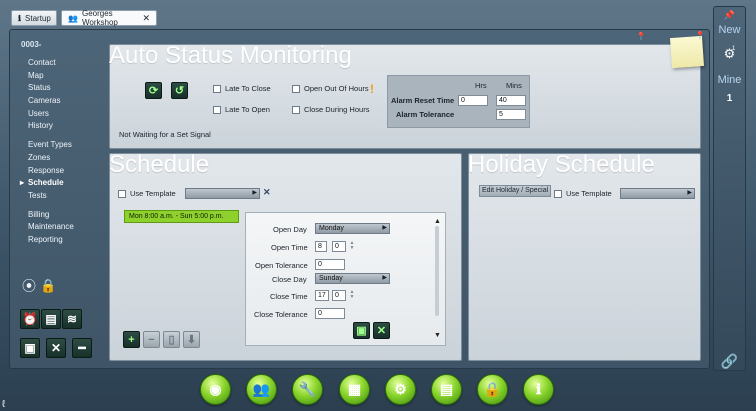 This screenshot has height=411, width=756. Describe the element at coordinates (82, 348) in the screenshot. I see `remove-icon: ━` at that location.